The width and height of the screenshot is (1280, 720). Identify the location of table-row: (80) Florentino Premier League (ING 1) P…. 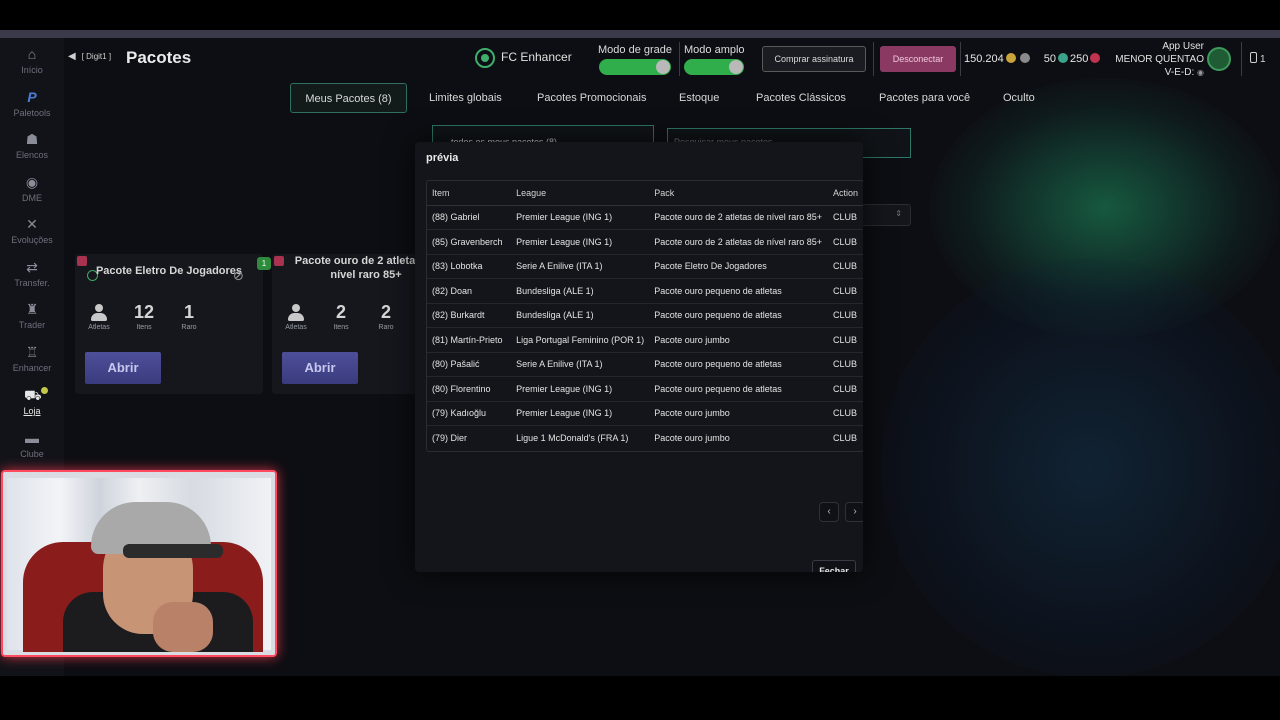
(645, 389).